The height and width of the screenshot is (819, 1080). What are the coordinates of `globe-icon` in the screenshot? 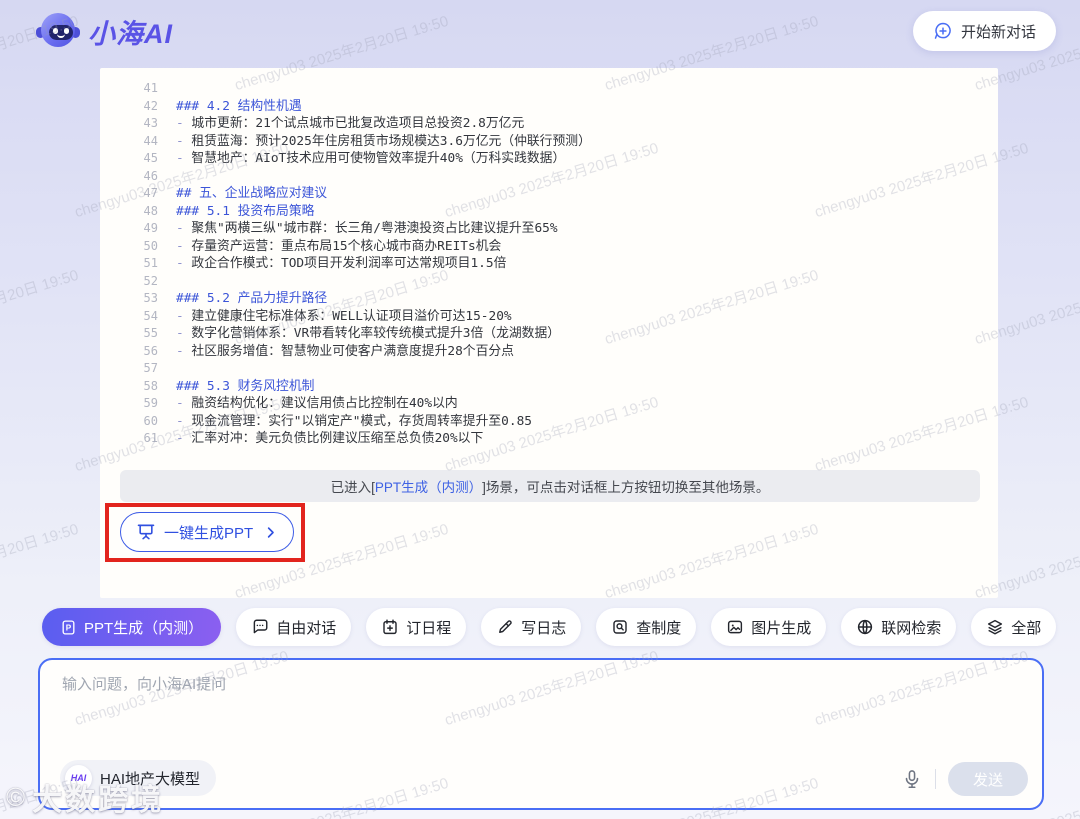 It's located at (865, 627).